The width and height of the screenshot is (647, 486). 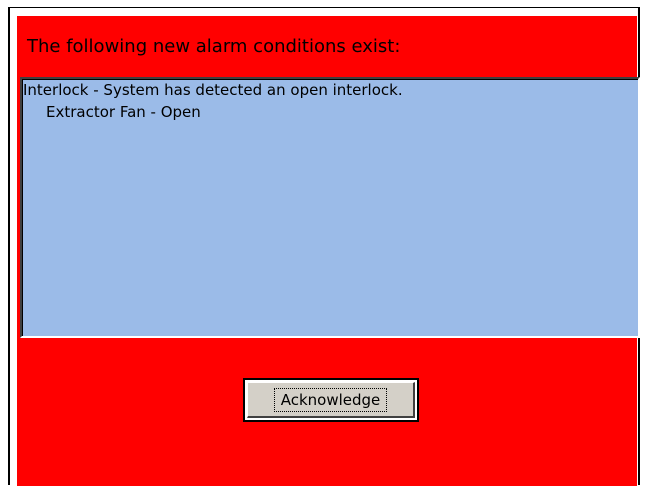 I want to click on alarm-list-item: Extractor Fan - Open, so click(x=330, y=112).